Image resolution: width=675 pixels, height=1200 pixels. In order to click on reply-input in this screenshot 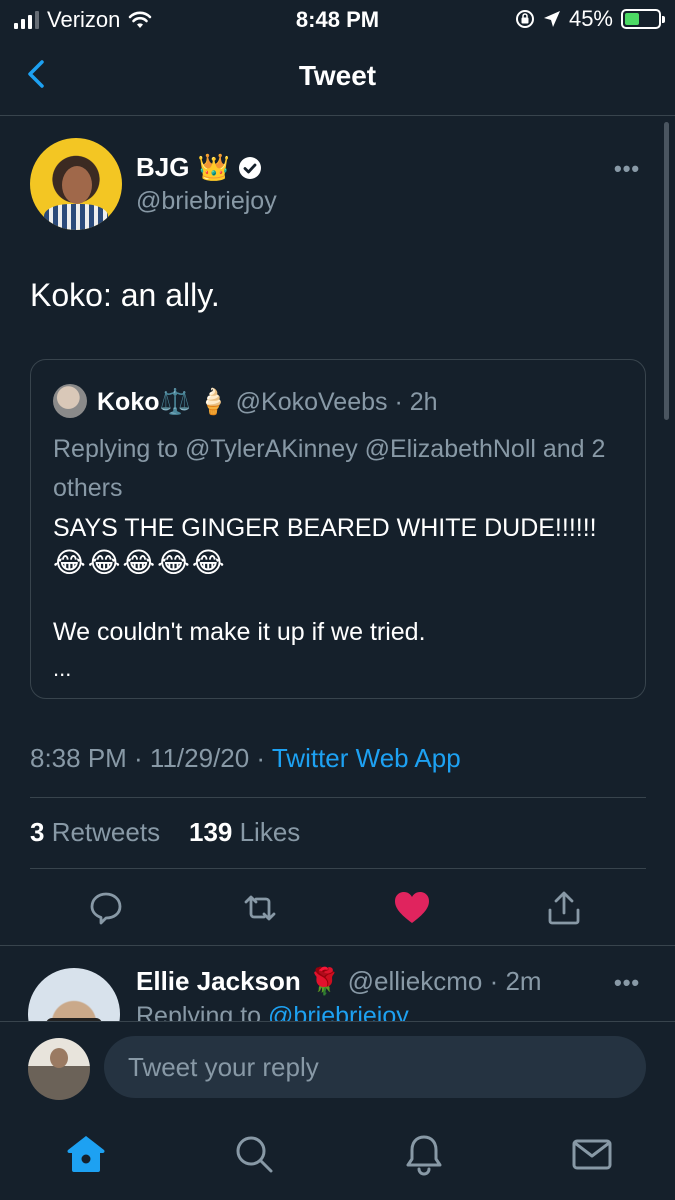, I will do `click(375, 1067)`.